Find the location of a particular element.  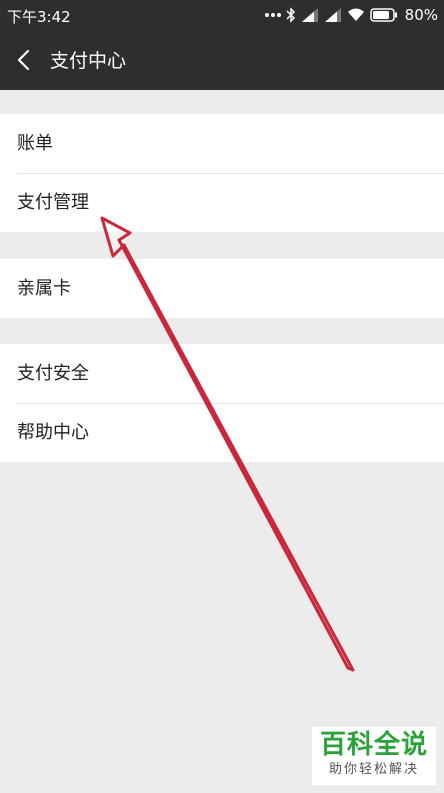

watermark-logo: 百科全说 助你轻松解决 is located at coordinates (374, 756).